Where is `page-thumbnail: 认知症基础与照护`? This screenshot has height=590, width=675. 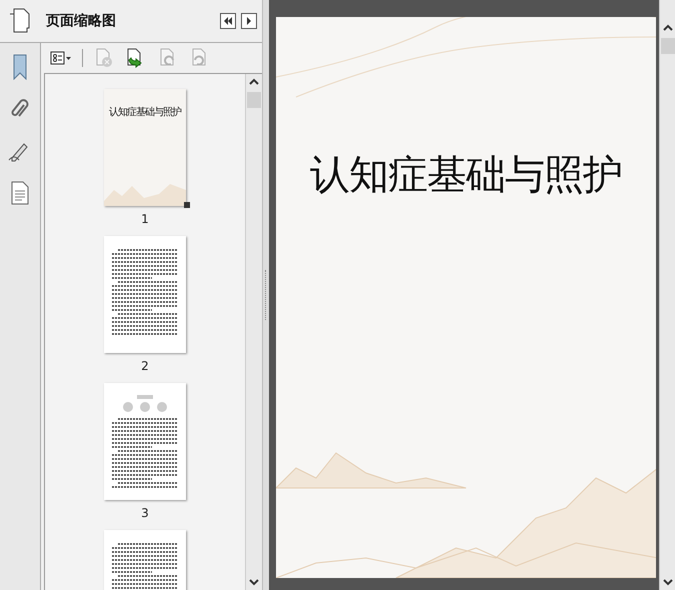
page-thumbnail: 认知症基础与照护 is located at coordinates (145, 147).